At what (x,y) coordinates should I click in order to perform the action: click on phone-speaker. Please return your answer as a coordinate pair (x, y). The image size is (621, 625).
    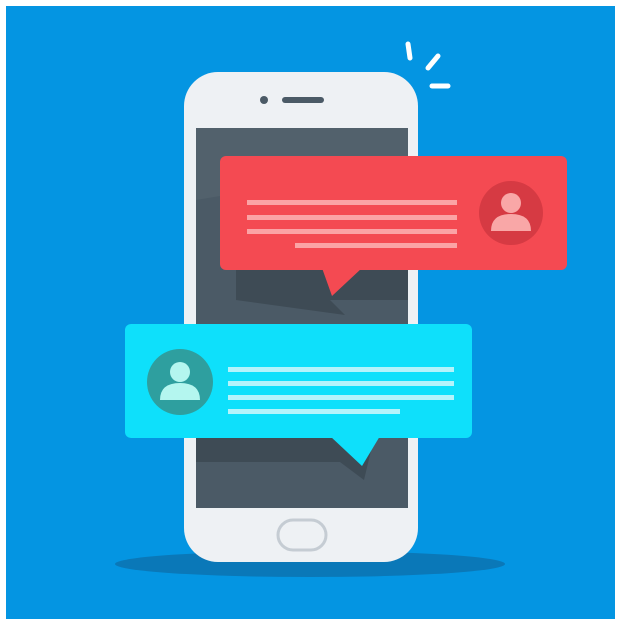
    Looking at the image, I should click on (303, 100).